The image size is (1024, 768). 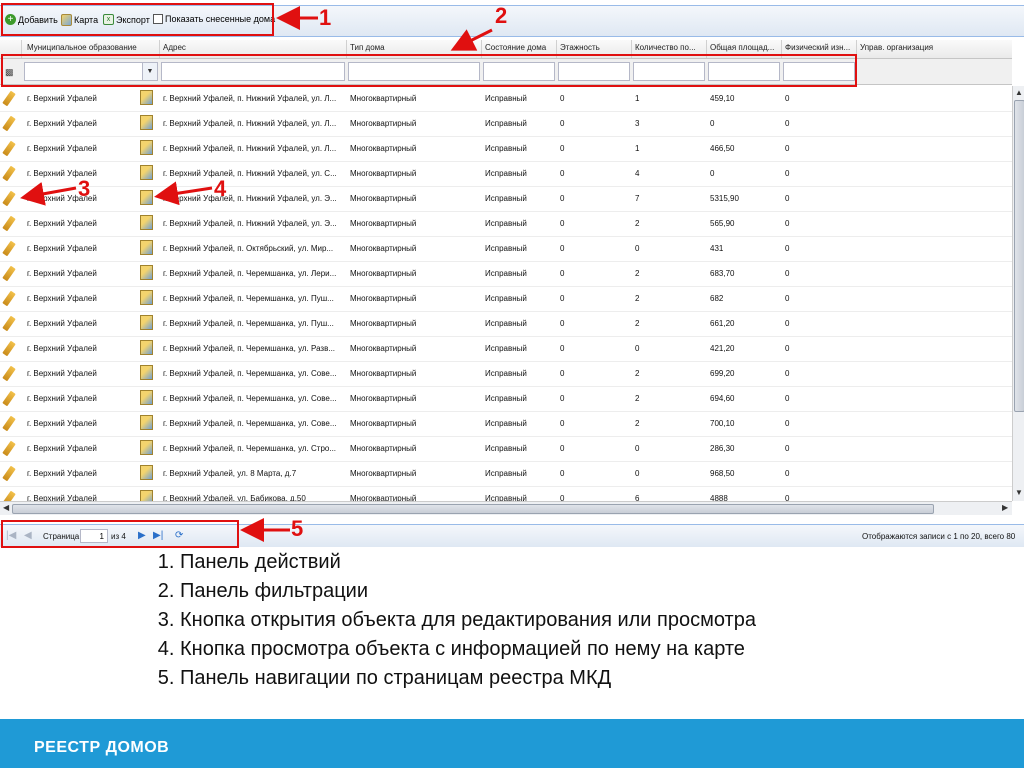 I want to click on note-item: Панель фильтрации, so click(x=468, y=591).